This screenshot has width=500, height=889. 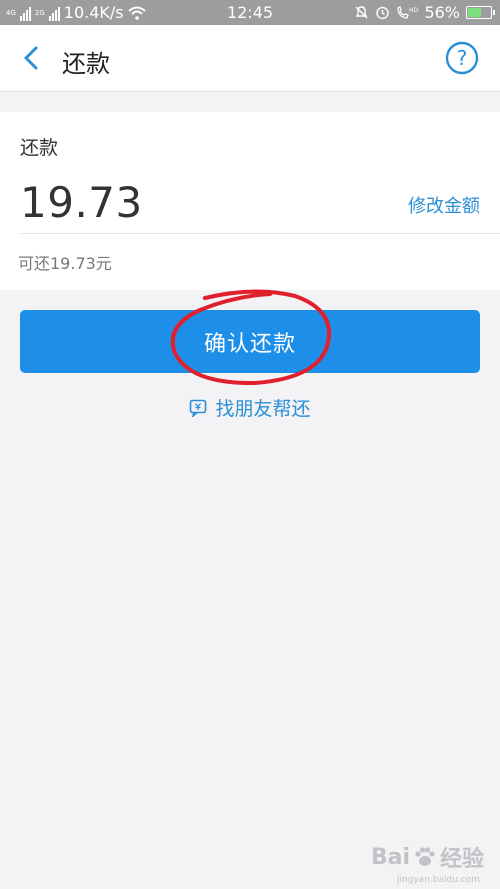 I want to click on nav-bar: 还款 ?, so click(x=250, y=58).